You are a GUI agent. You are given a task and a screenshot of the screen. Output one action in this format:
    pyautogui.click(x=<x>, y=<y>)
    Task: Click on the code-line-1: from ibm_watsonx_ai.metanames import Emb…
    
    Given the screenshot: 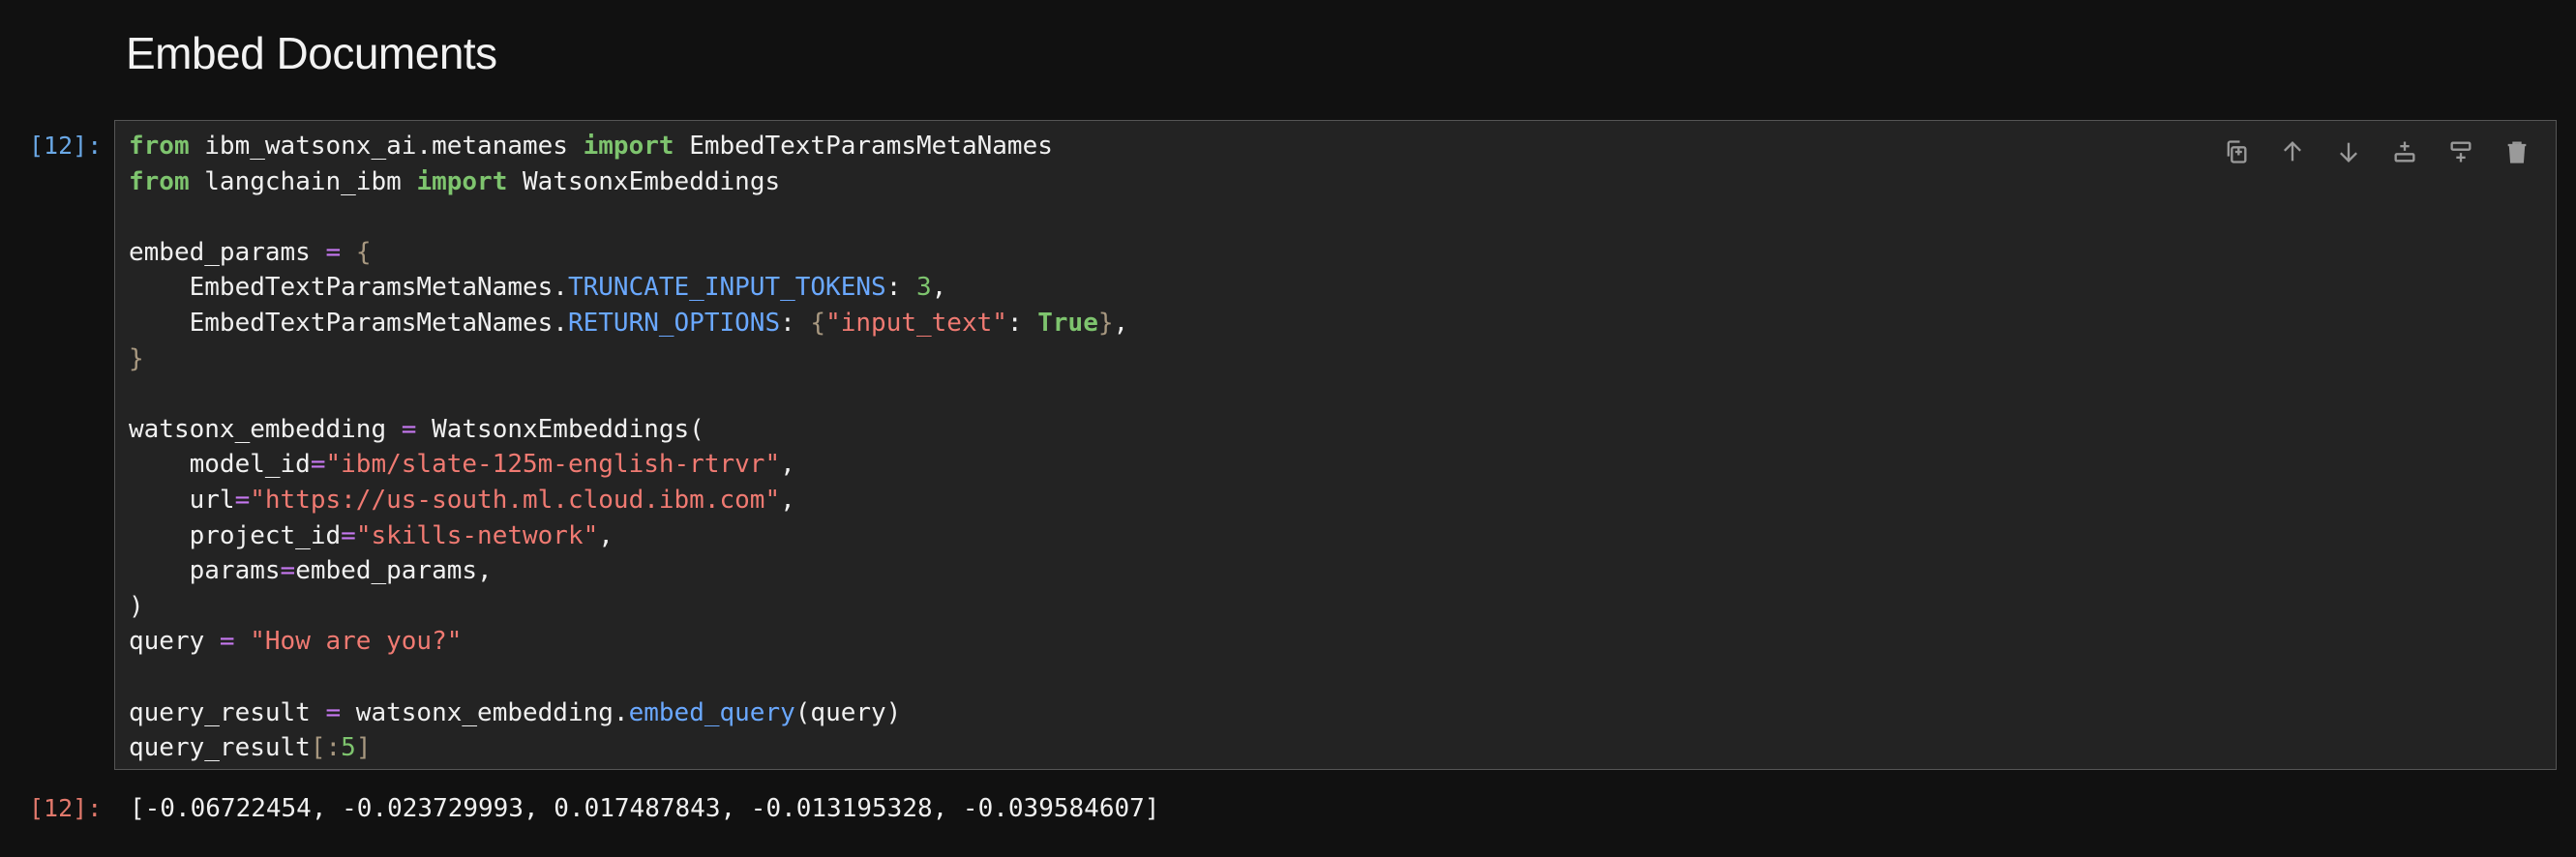 What is the action you would take?
    pyautogui.click(x=591, y=147)
    